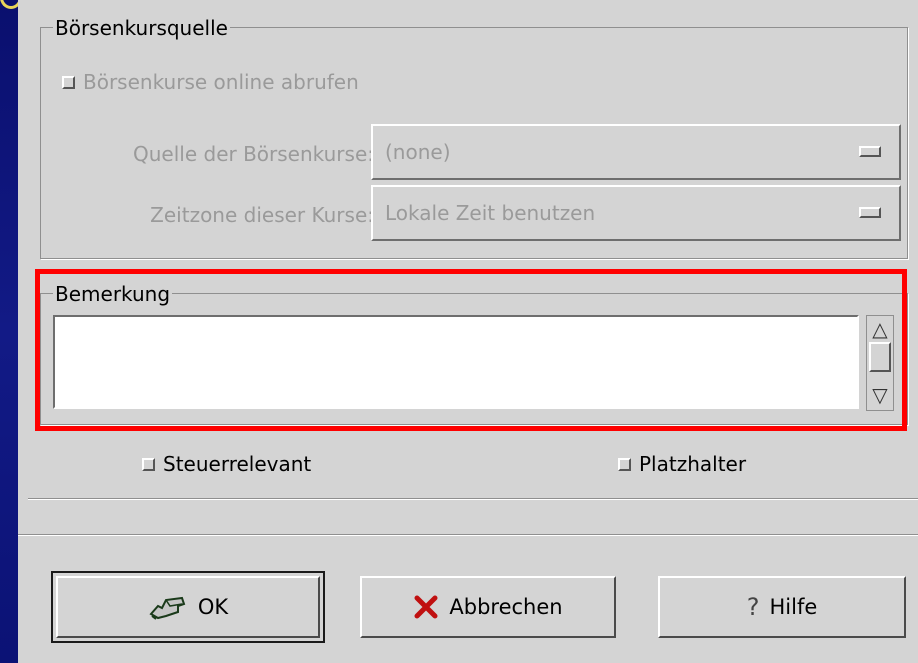 The width and height of the screenshot is (918, 663). I want to click on online-quotes-label: Börsenkurse online abrufen, so click(221, 82).